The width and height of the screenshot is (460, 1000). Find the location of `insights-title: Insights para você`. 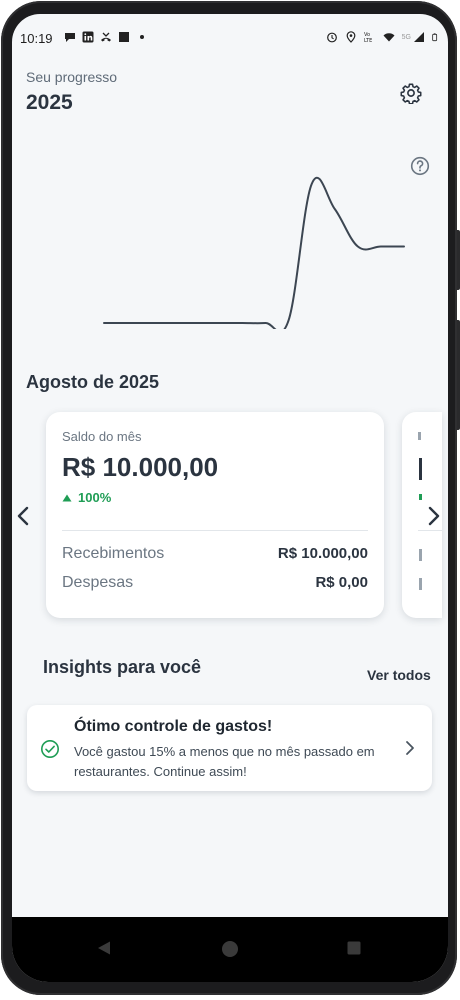

insights-title: Insights para você is located at coordinates (122, 667).